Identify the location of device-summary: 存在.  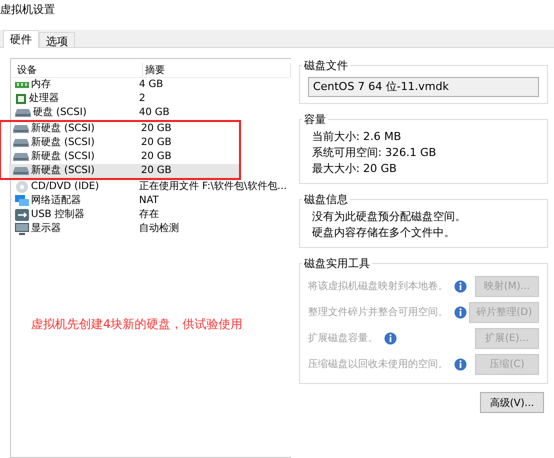
(149, 215).